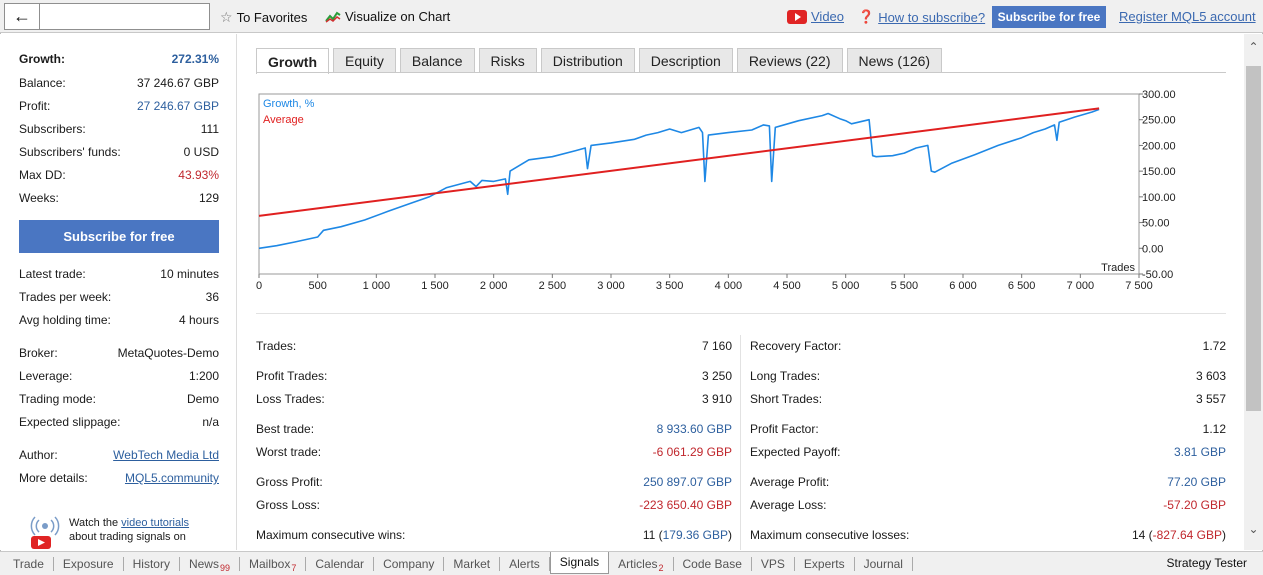 This screenshot has width=1263, height=575. Describe the element at coordinates (884, 563) in the screenshot. I see `bottom-tab-journal: Journal` at that location.